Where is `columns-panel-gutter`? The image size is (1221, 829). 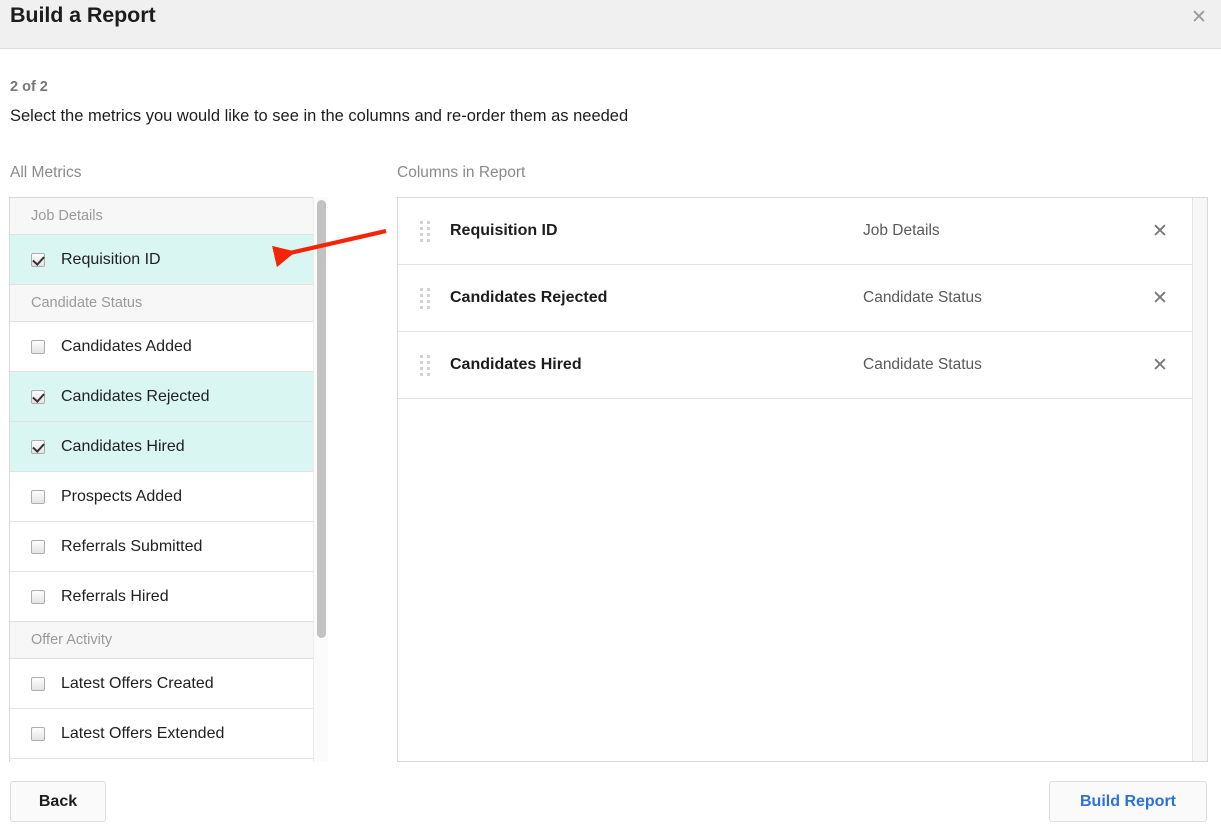 columns-panel-gutter is located at coordinates (1200, 479).